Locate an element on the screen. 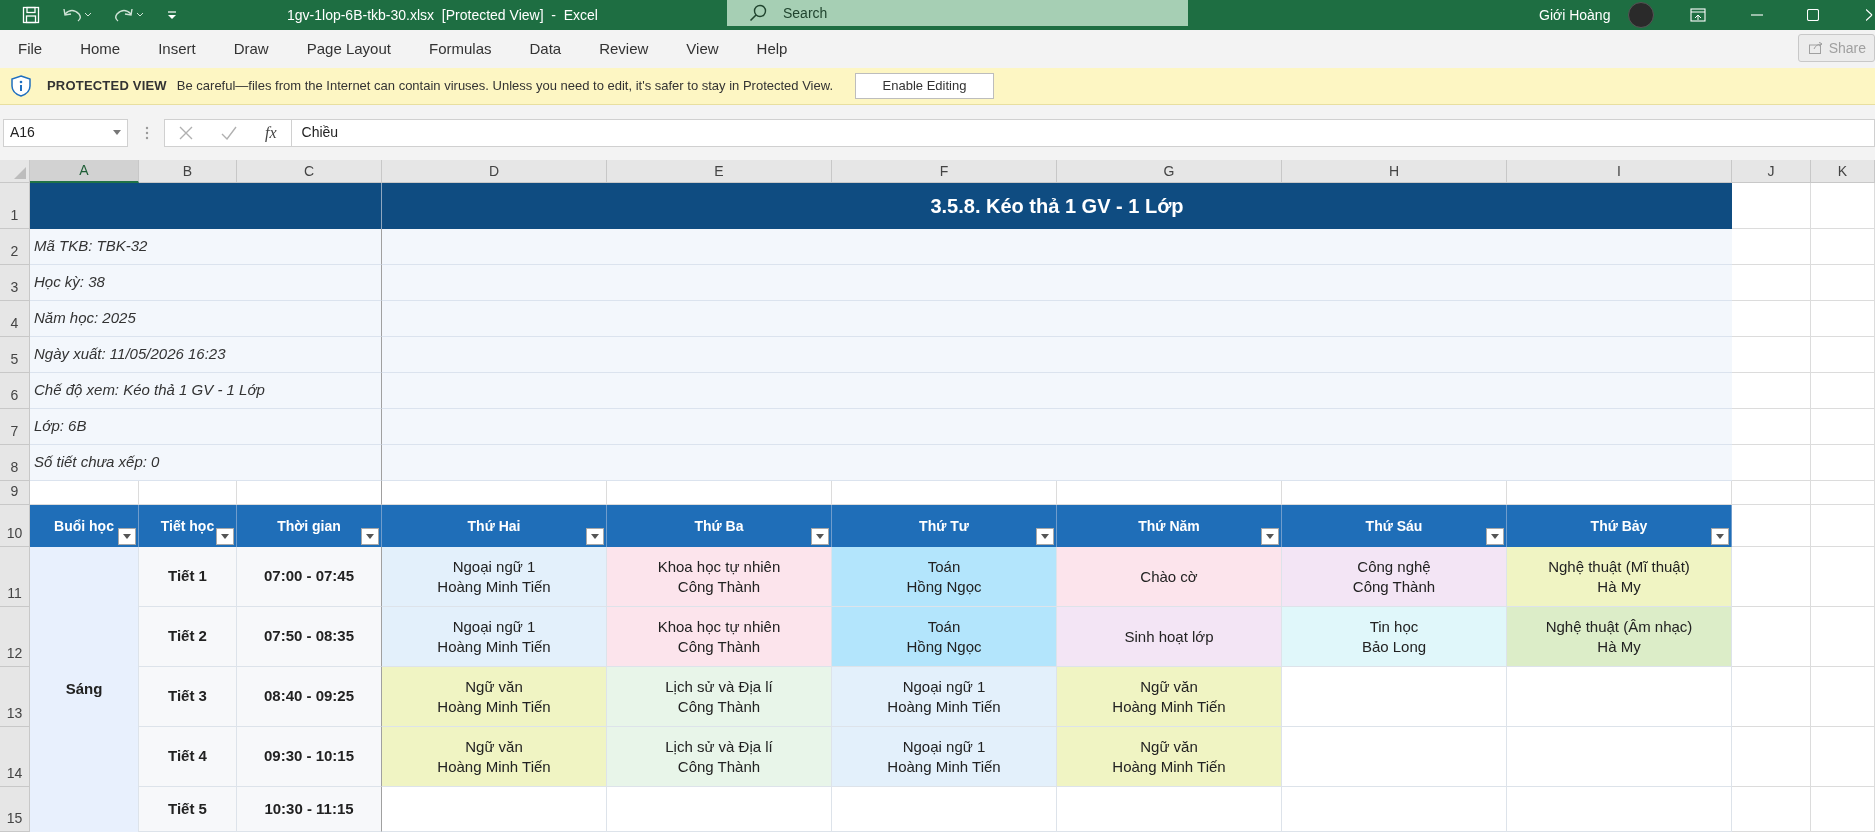 The width and height of the screenshot is (1875, 832). info-cell: Năm học: 2025 is located at coordinates (206, 319).